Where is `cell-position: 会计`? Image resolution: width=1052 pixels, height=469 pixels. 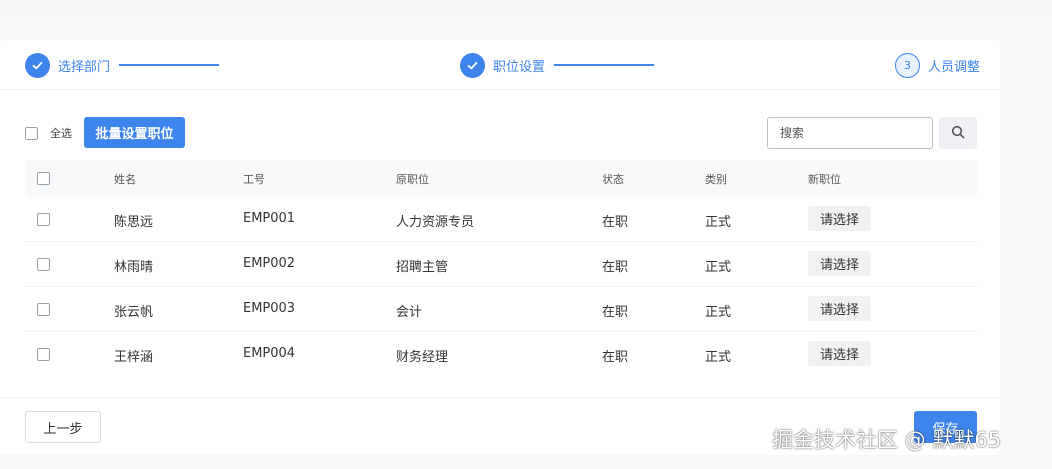
cell-position: 会计 is located at coordinates (409, 312).